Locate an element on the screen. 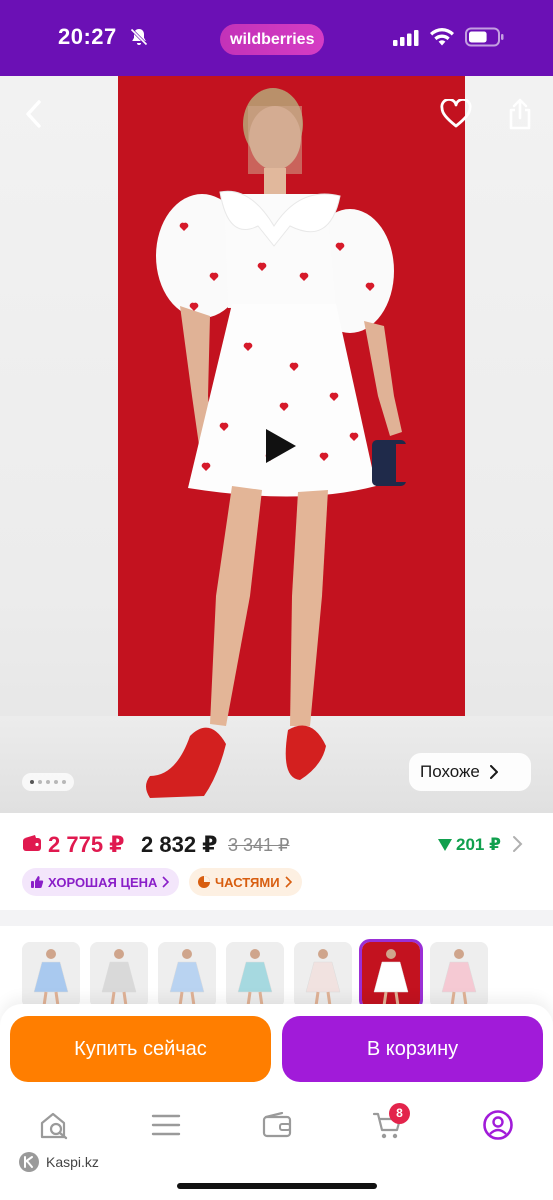 Image resolution: width=553 pixels, height=1200 pixels. tab-home is located at coordinates (55, 1125).